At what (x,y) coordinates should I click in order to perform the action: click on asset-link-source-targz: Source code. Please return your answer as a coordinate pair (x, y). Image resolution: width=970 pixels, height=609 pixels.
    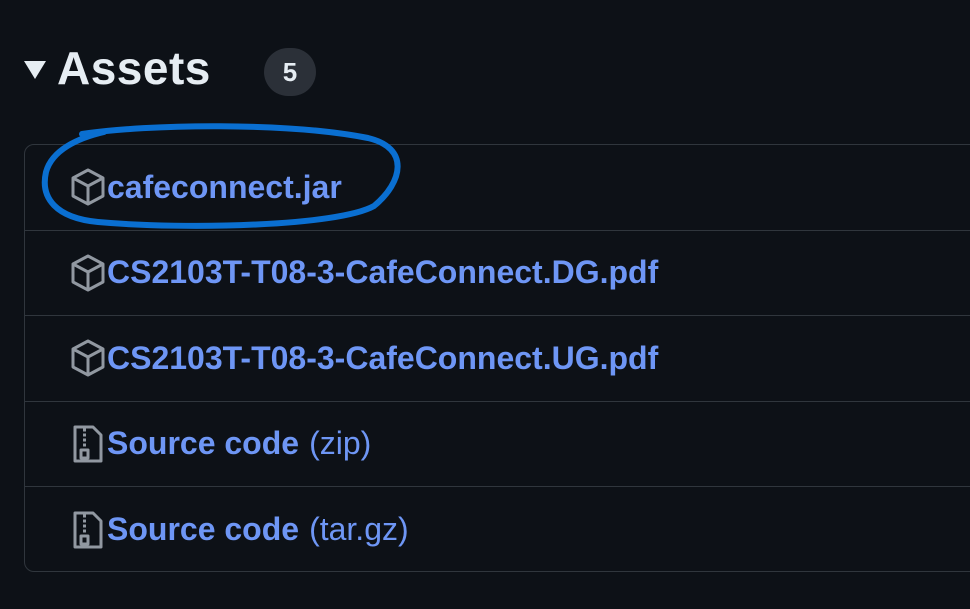
    Looking at the image, I should click on (203, 529).